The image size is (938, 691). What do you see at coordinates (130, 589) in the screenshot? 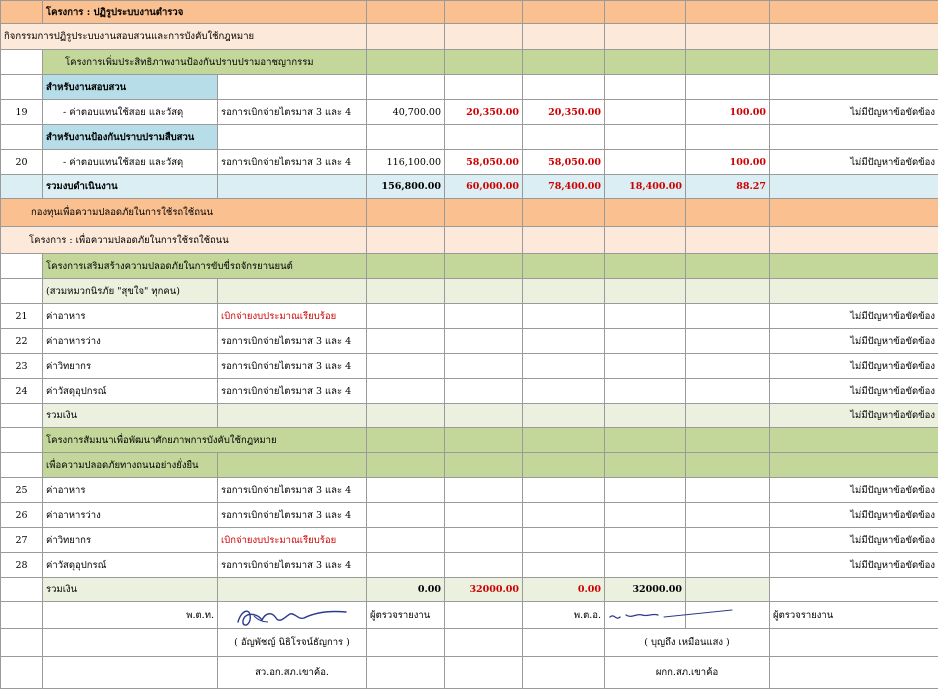
I see `subtotal-2-label: รวมเงิน` at bounding box center [130, 589].